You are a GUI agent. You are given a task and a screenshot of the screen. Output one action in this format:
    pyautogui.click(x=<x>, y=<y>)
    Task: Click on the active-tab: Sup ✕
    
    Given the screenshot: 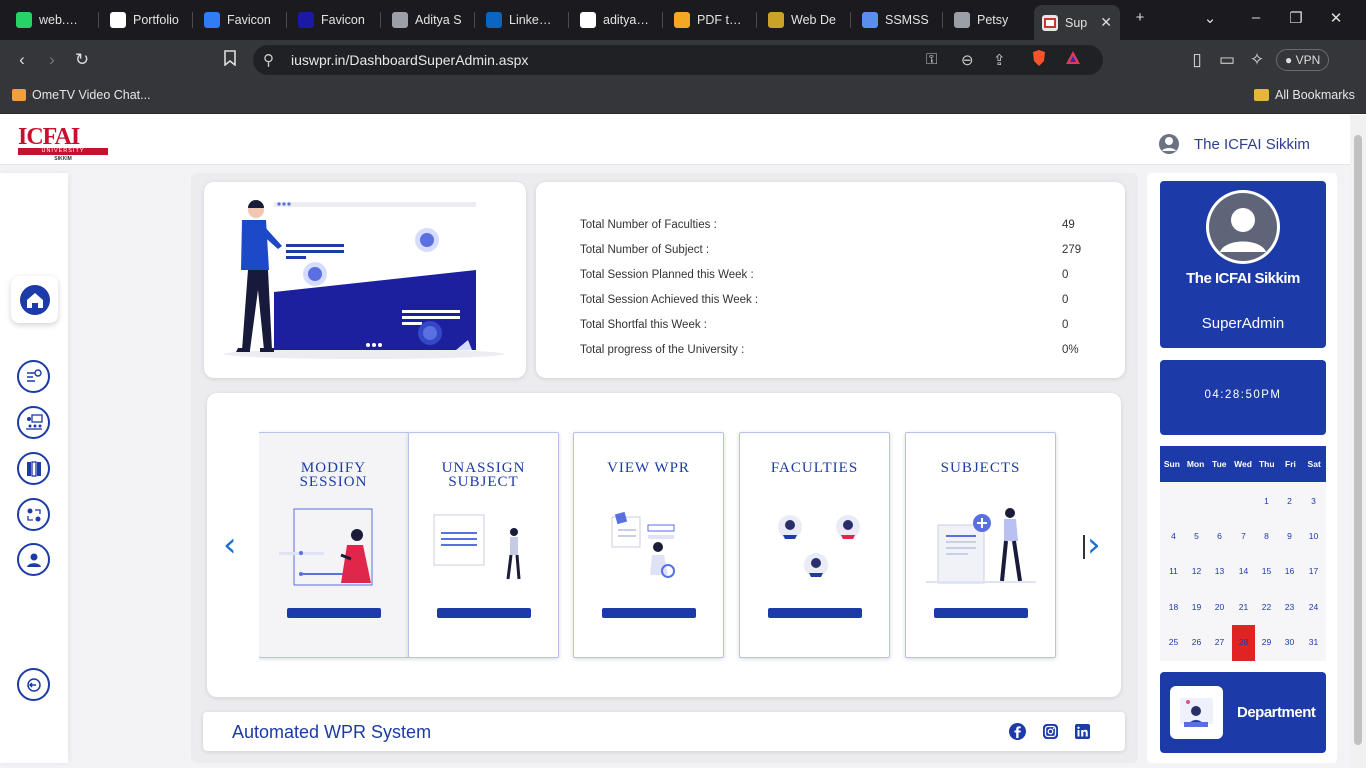 What is the action you would take?
    pyautogui.click(x=1077, y=22)
    